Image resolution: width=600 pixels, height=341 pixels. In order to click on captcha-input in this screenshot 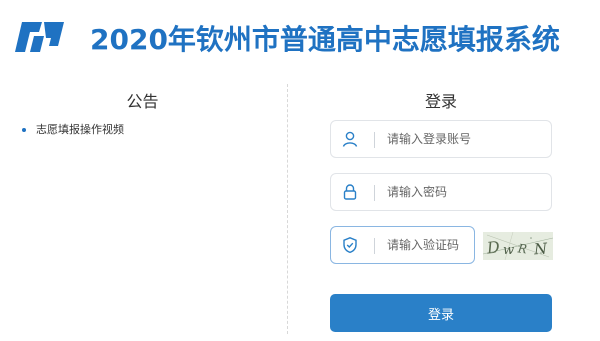, I will do `click(427, 245)`.